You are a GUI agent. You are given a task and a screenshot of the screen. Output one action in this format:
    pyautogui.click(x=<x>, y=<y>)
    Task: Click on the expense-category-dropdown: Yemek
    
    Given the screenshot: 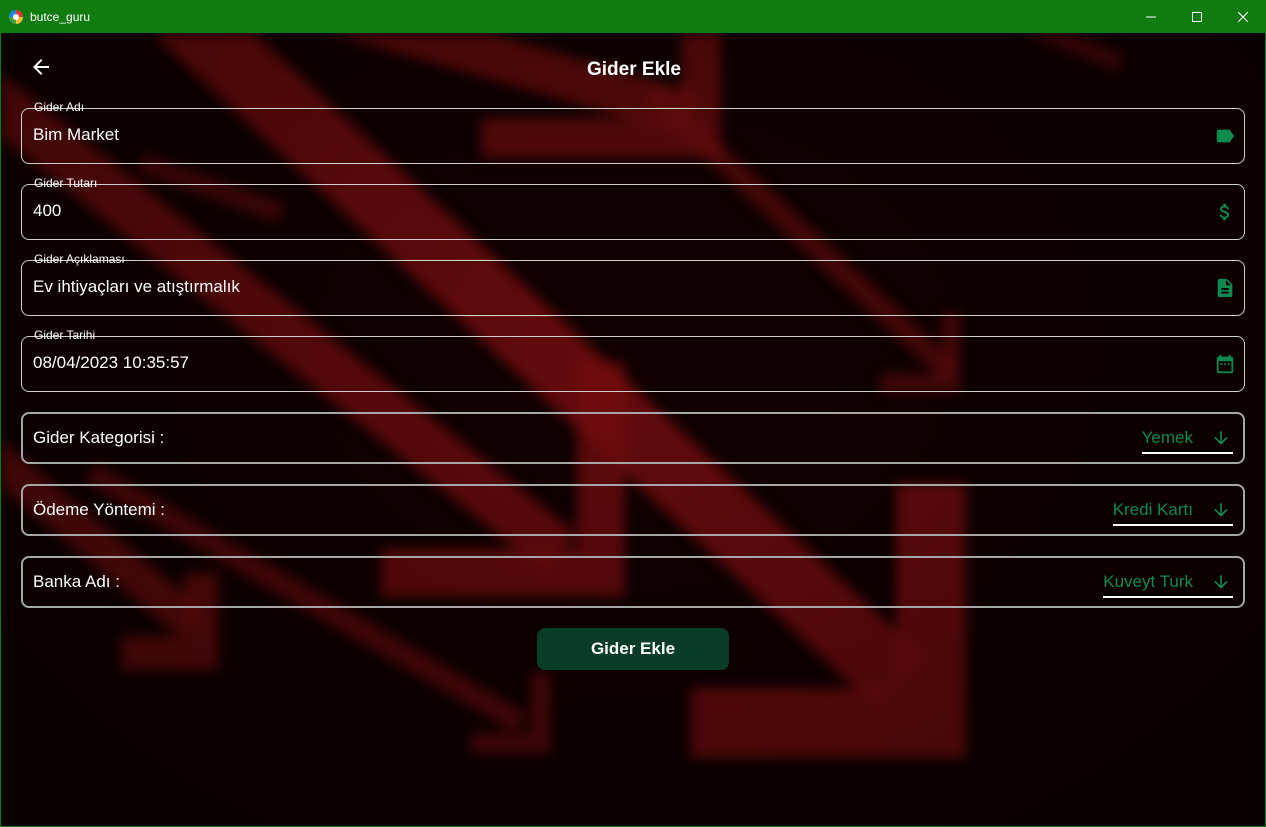 What is the action you would take?
    pyautogui.click(x=1187, y=439)
    